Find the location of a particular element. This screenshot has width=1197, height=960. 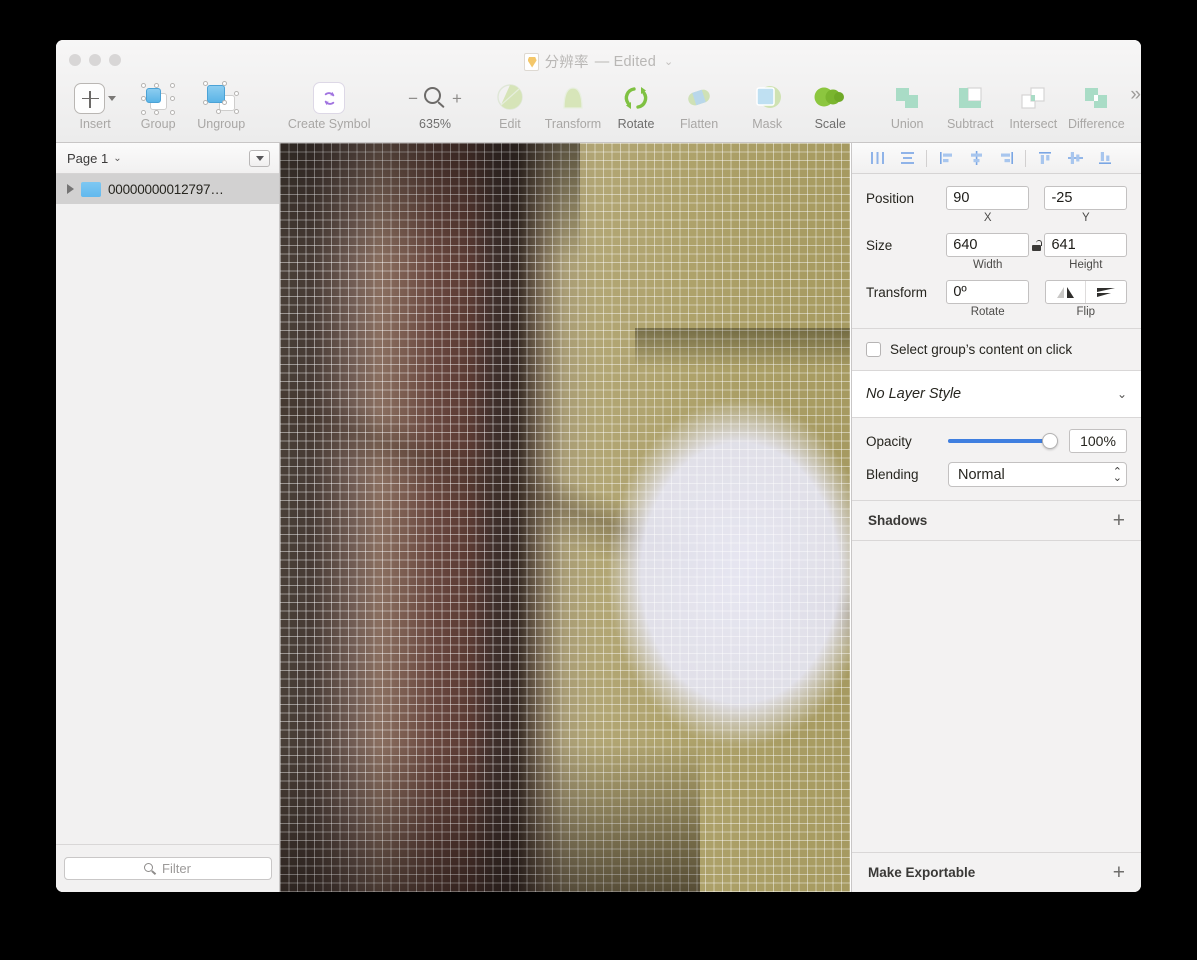

page-options-icon is located at coordinates (259, 158).